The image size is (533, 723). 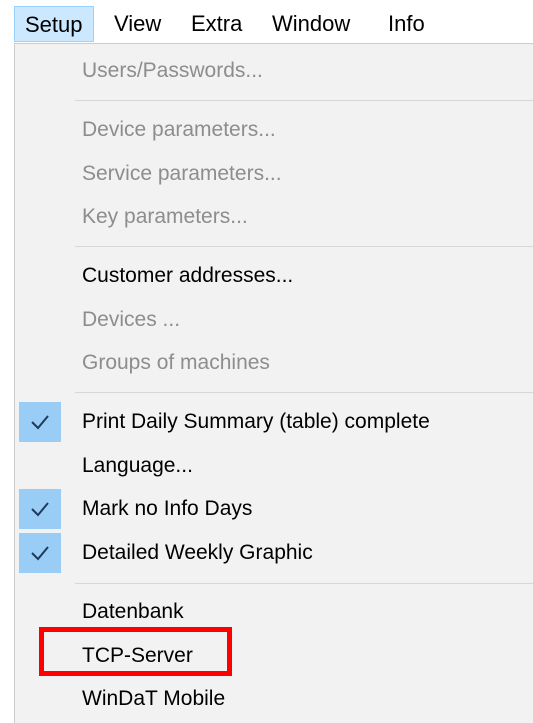 What do you see at coordinates (137, 24) in the screenshot?
I see `menu-view: View` at bounding box center [137, 24].